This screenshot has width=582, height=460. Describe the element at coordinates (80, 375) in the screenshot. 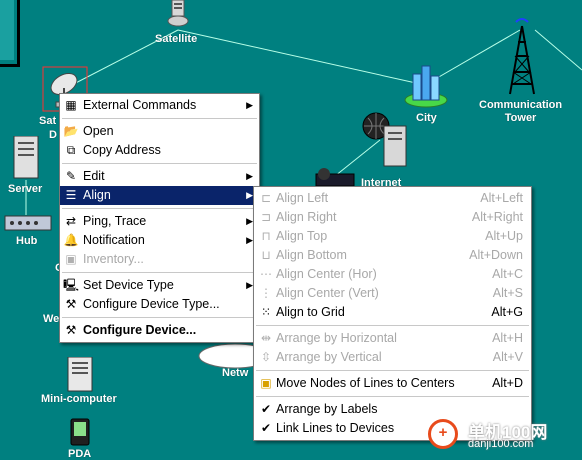

I see `mini-computer-icon` at that location.